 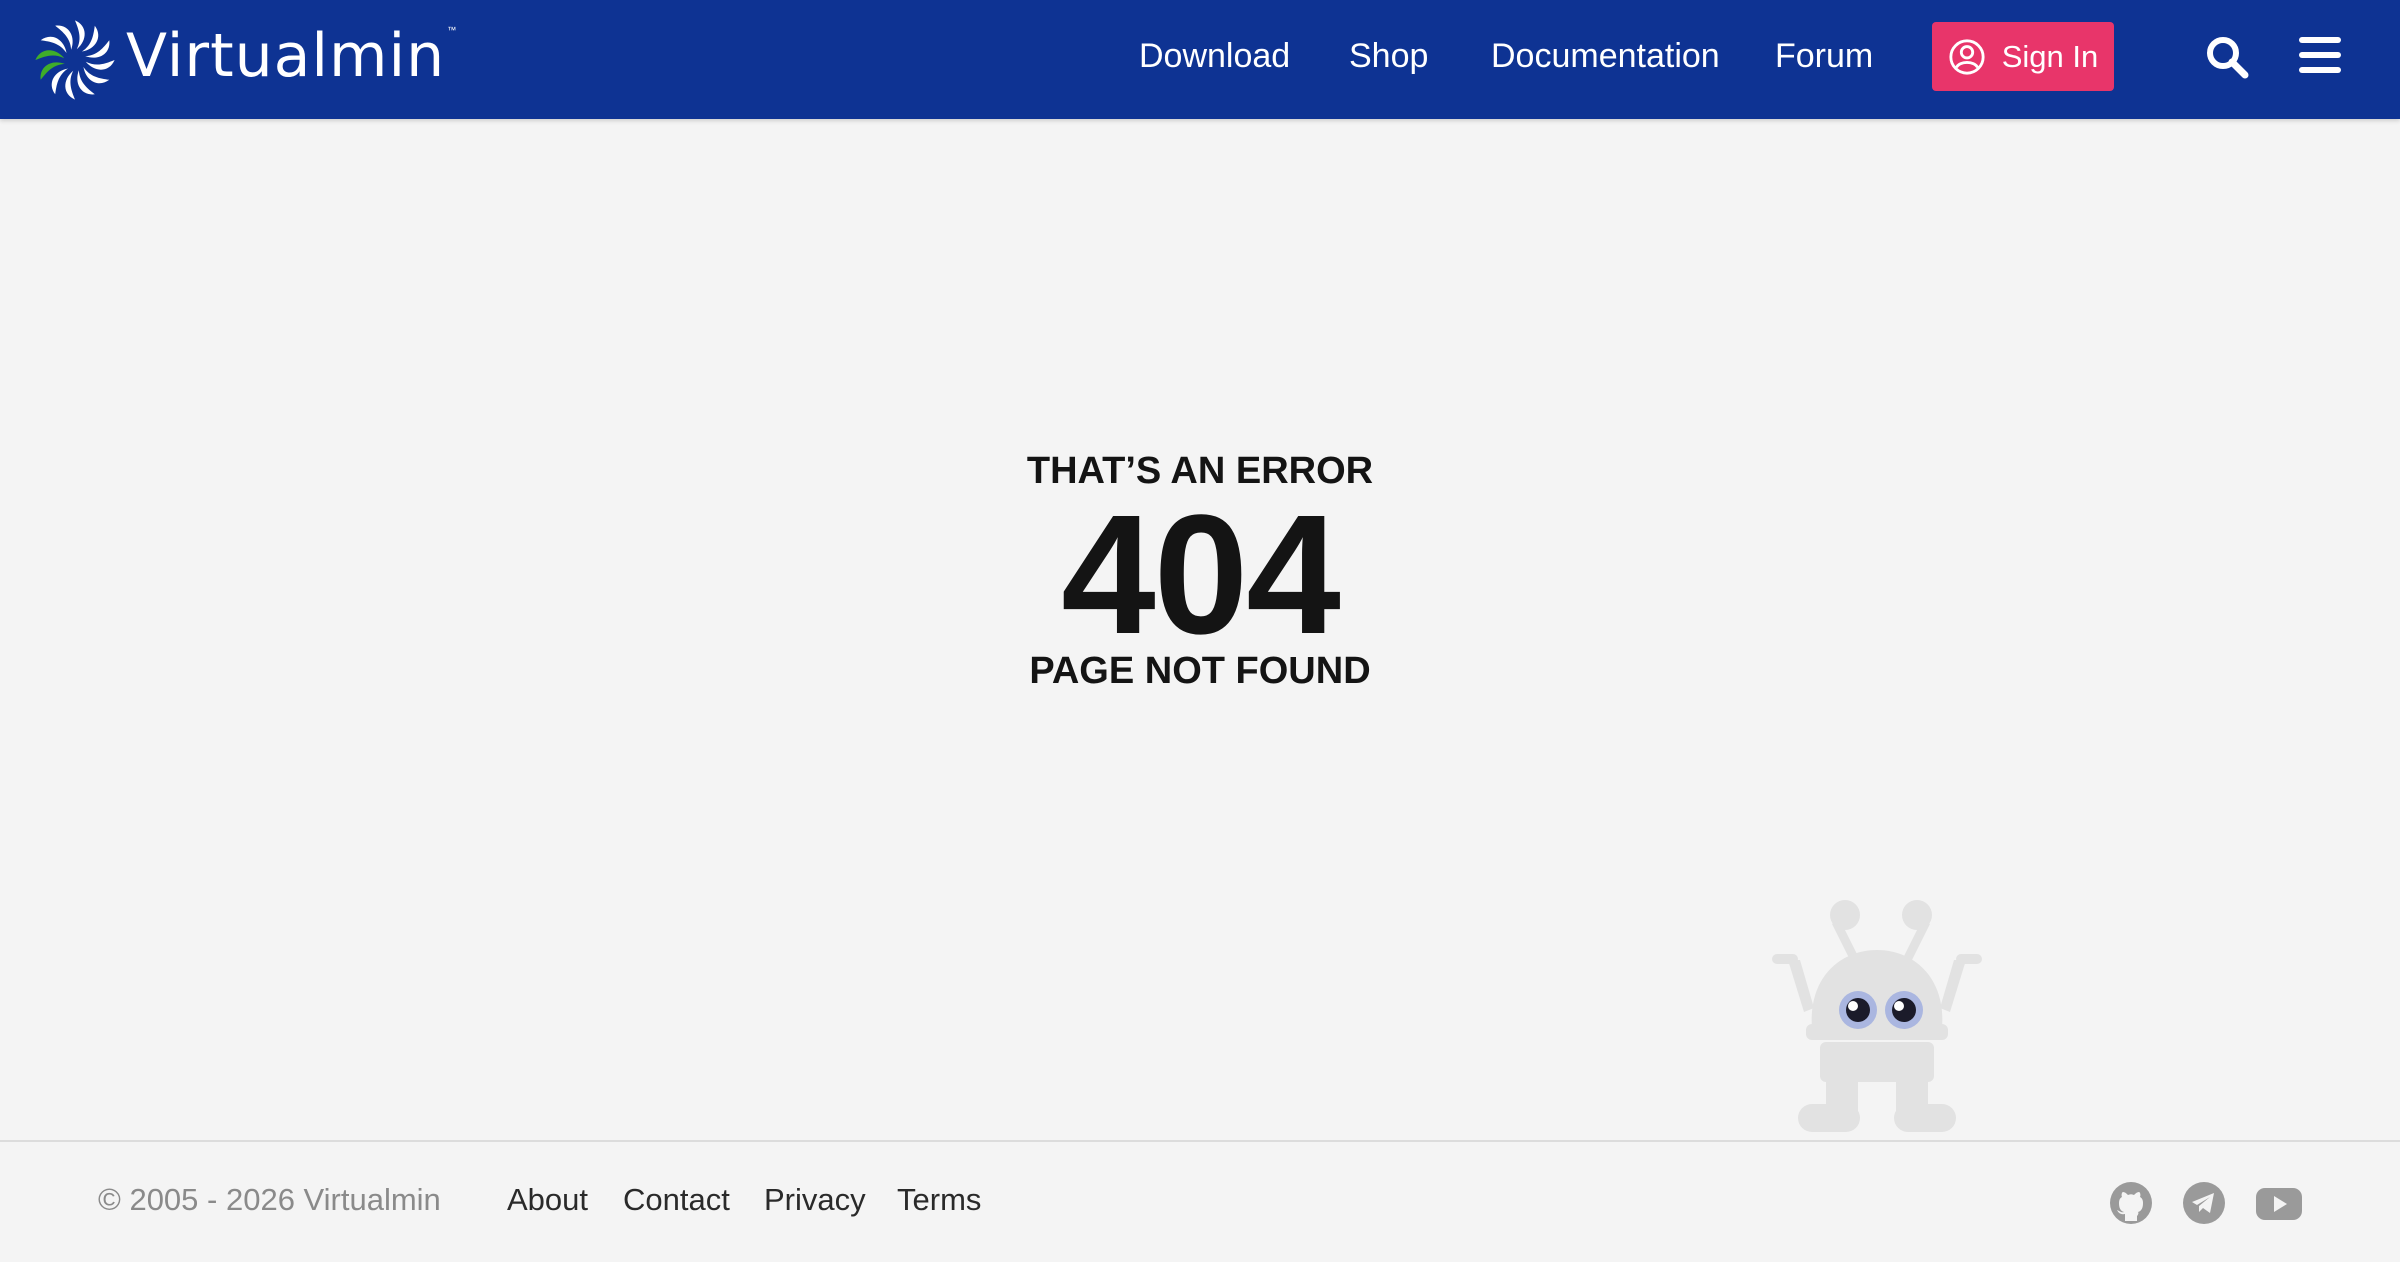 I want to click on nav-download: Download, so click(x=1214, y=56).